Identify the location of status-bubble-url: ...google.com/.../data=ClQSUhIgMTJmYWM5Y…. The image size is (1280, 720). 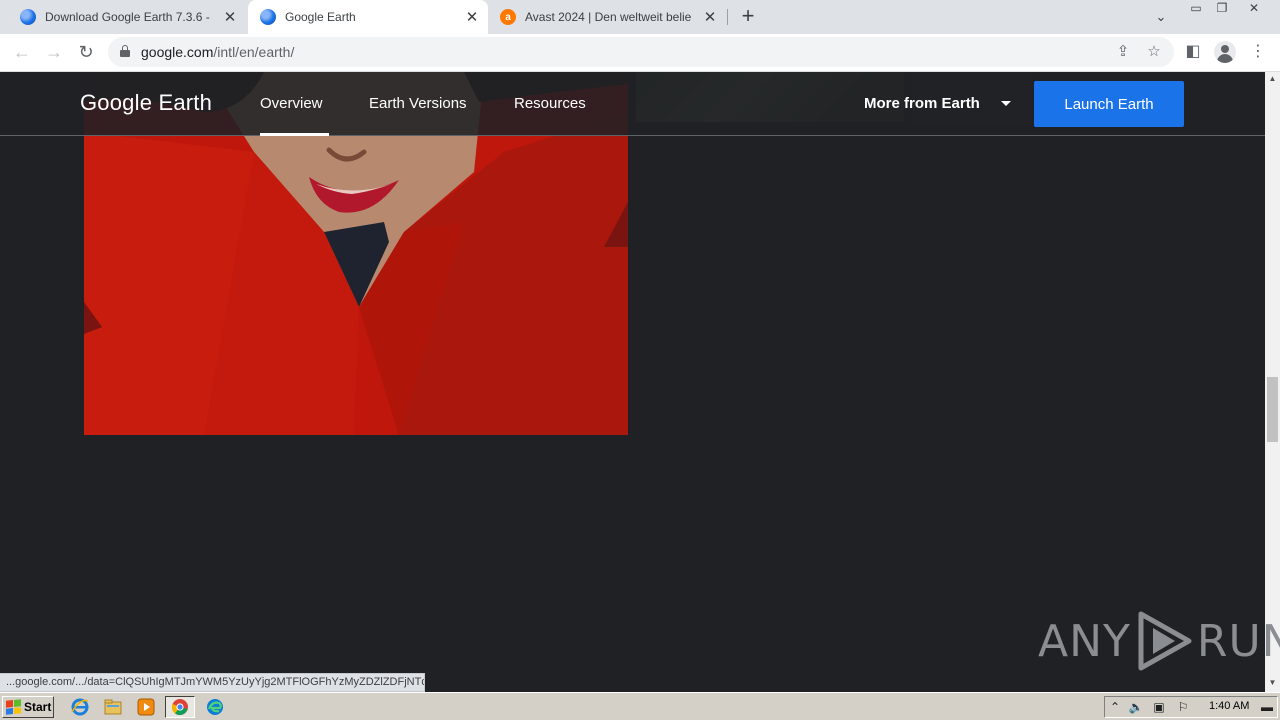
(212, 682).